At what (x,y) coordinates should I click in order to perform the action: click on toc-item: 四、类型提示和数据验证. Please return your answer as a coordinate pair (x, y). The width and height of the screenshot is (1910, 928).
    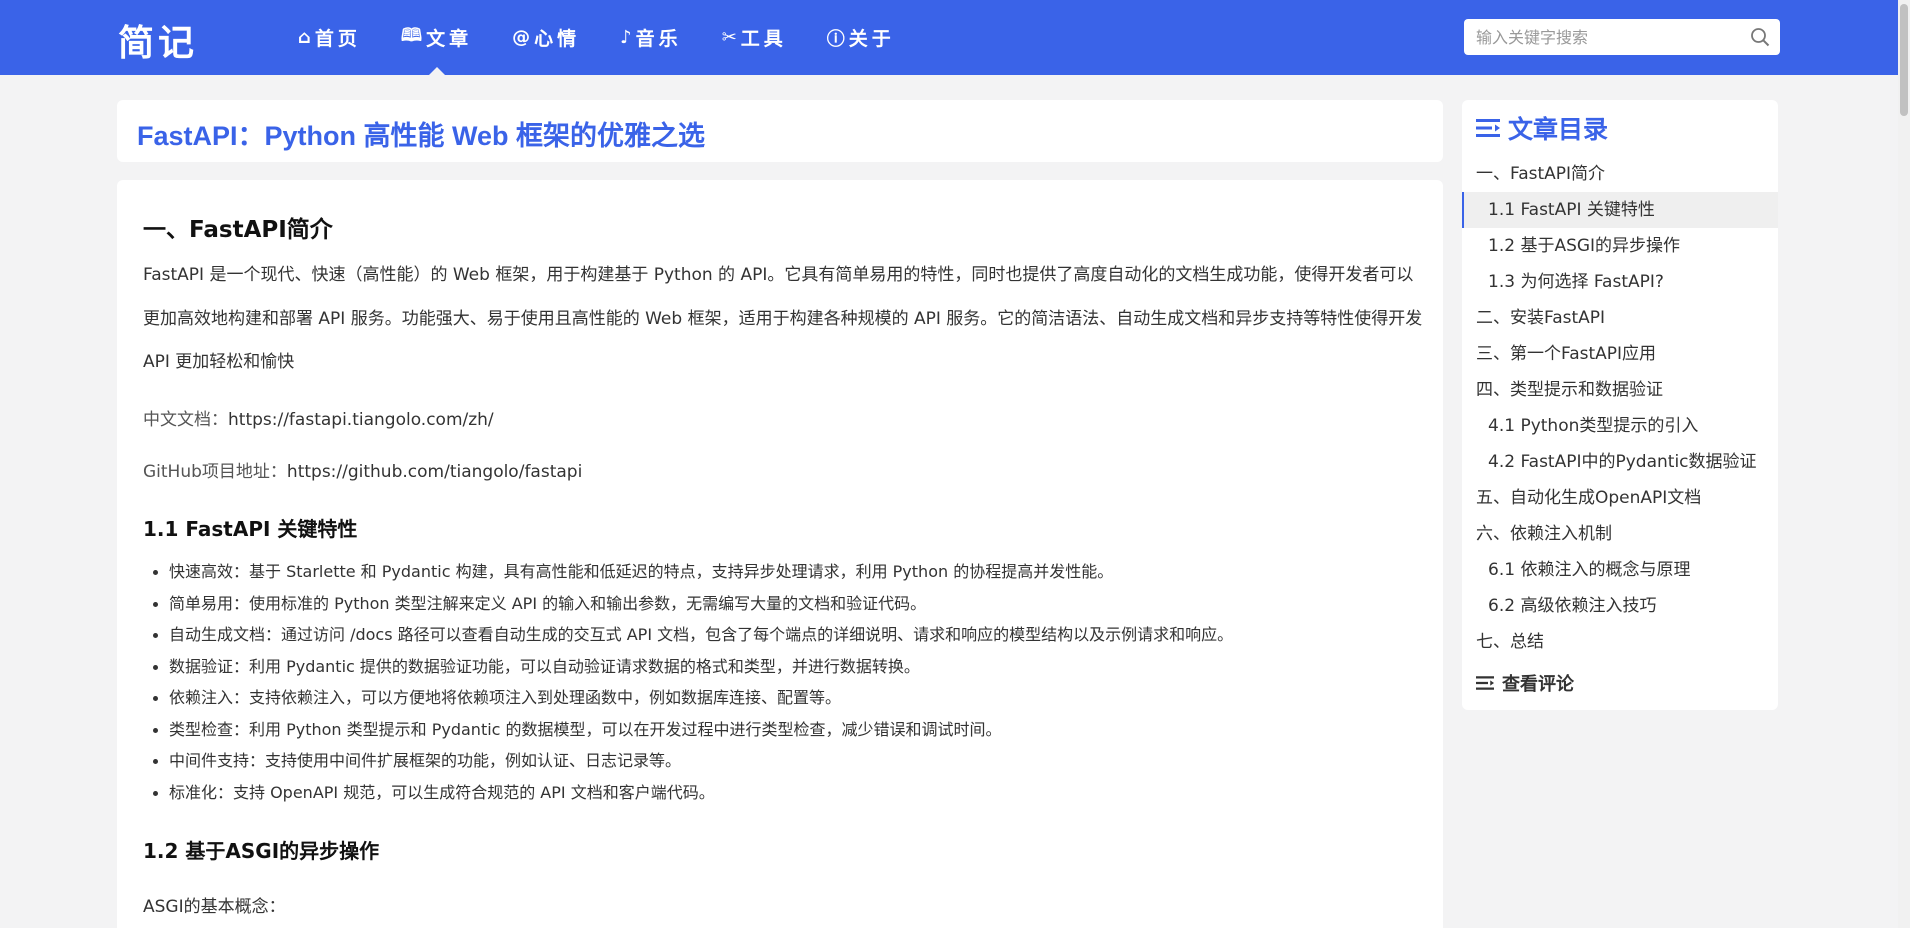
    Looking at the image, I should click on (1620, 390).